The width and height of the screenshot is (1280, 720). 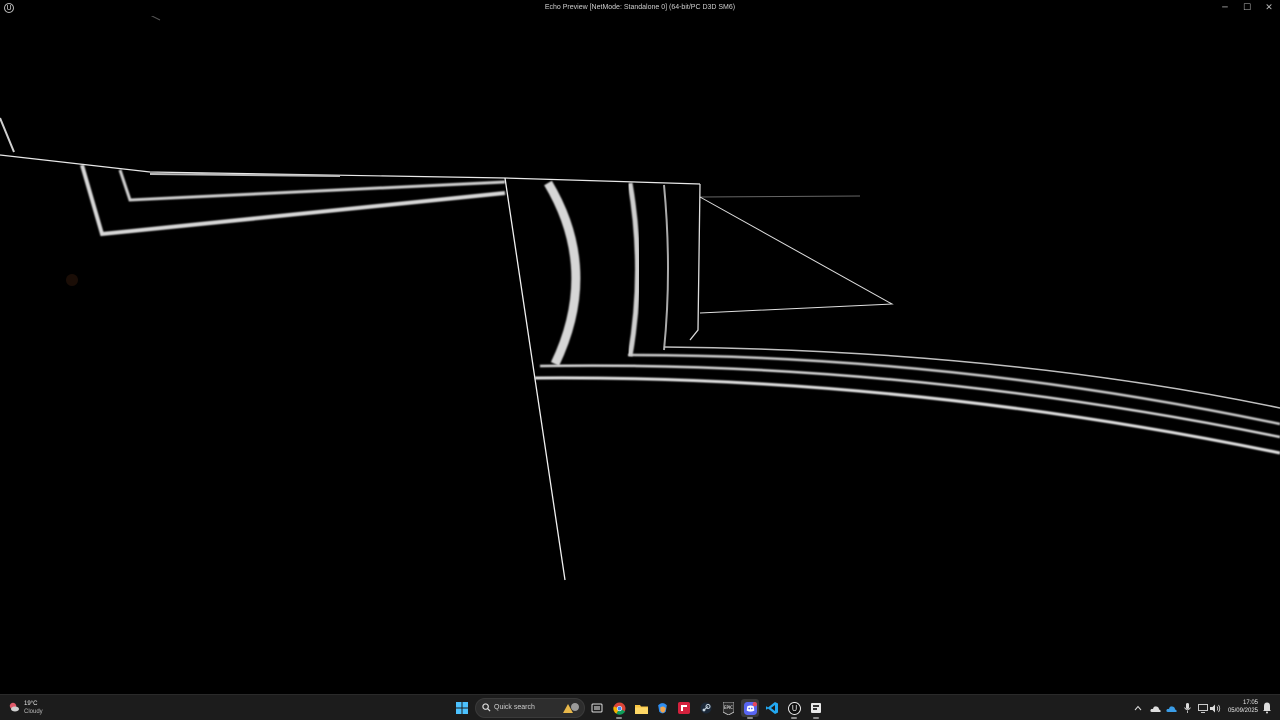 I want to click on red-app, so click(x=684, y=708).